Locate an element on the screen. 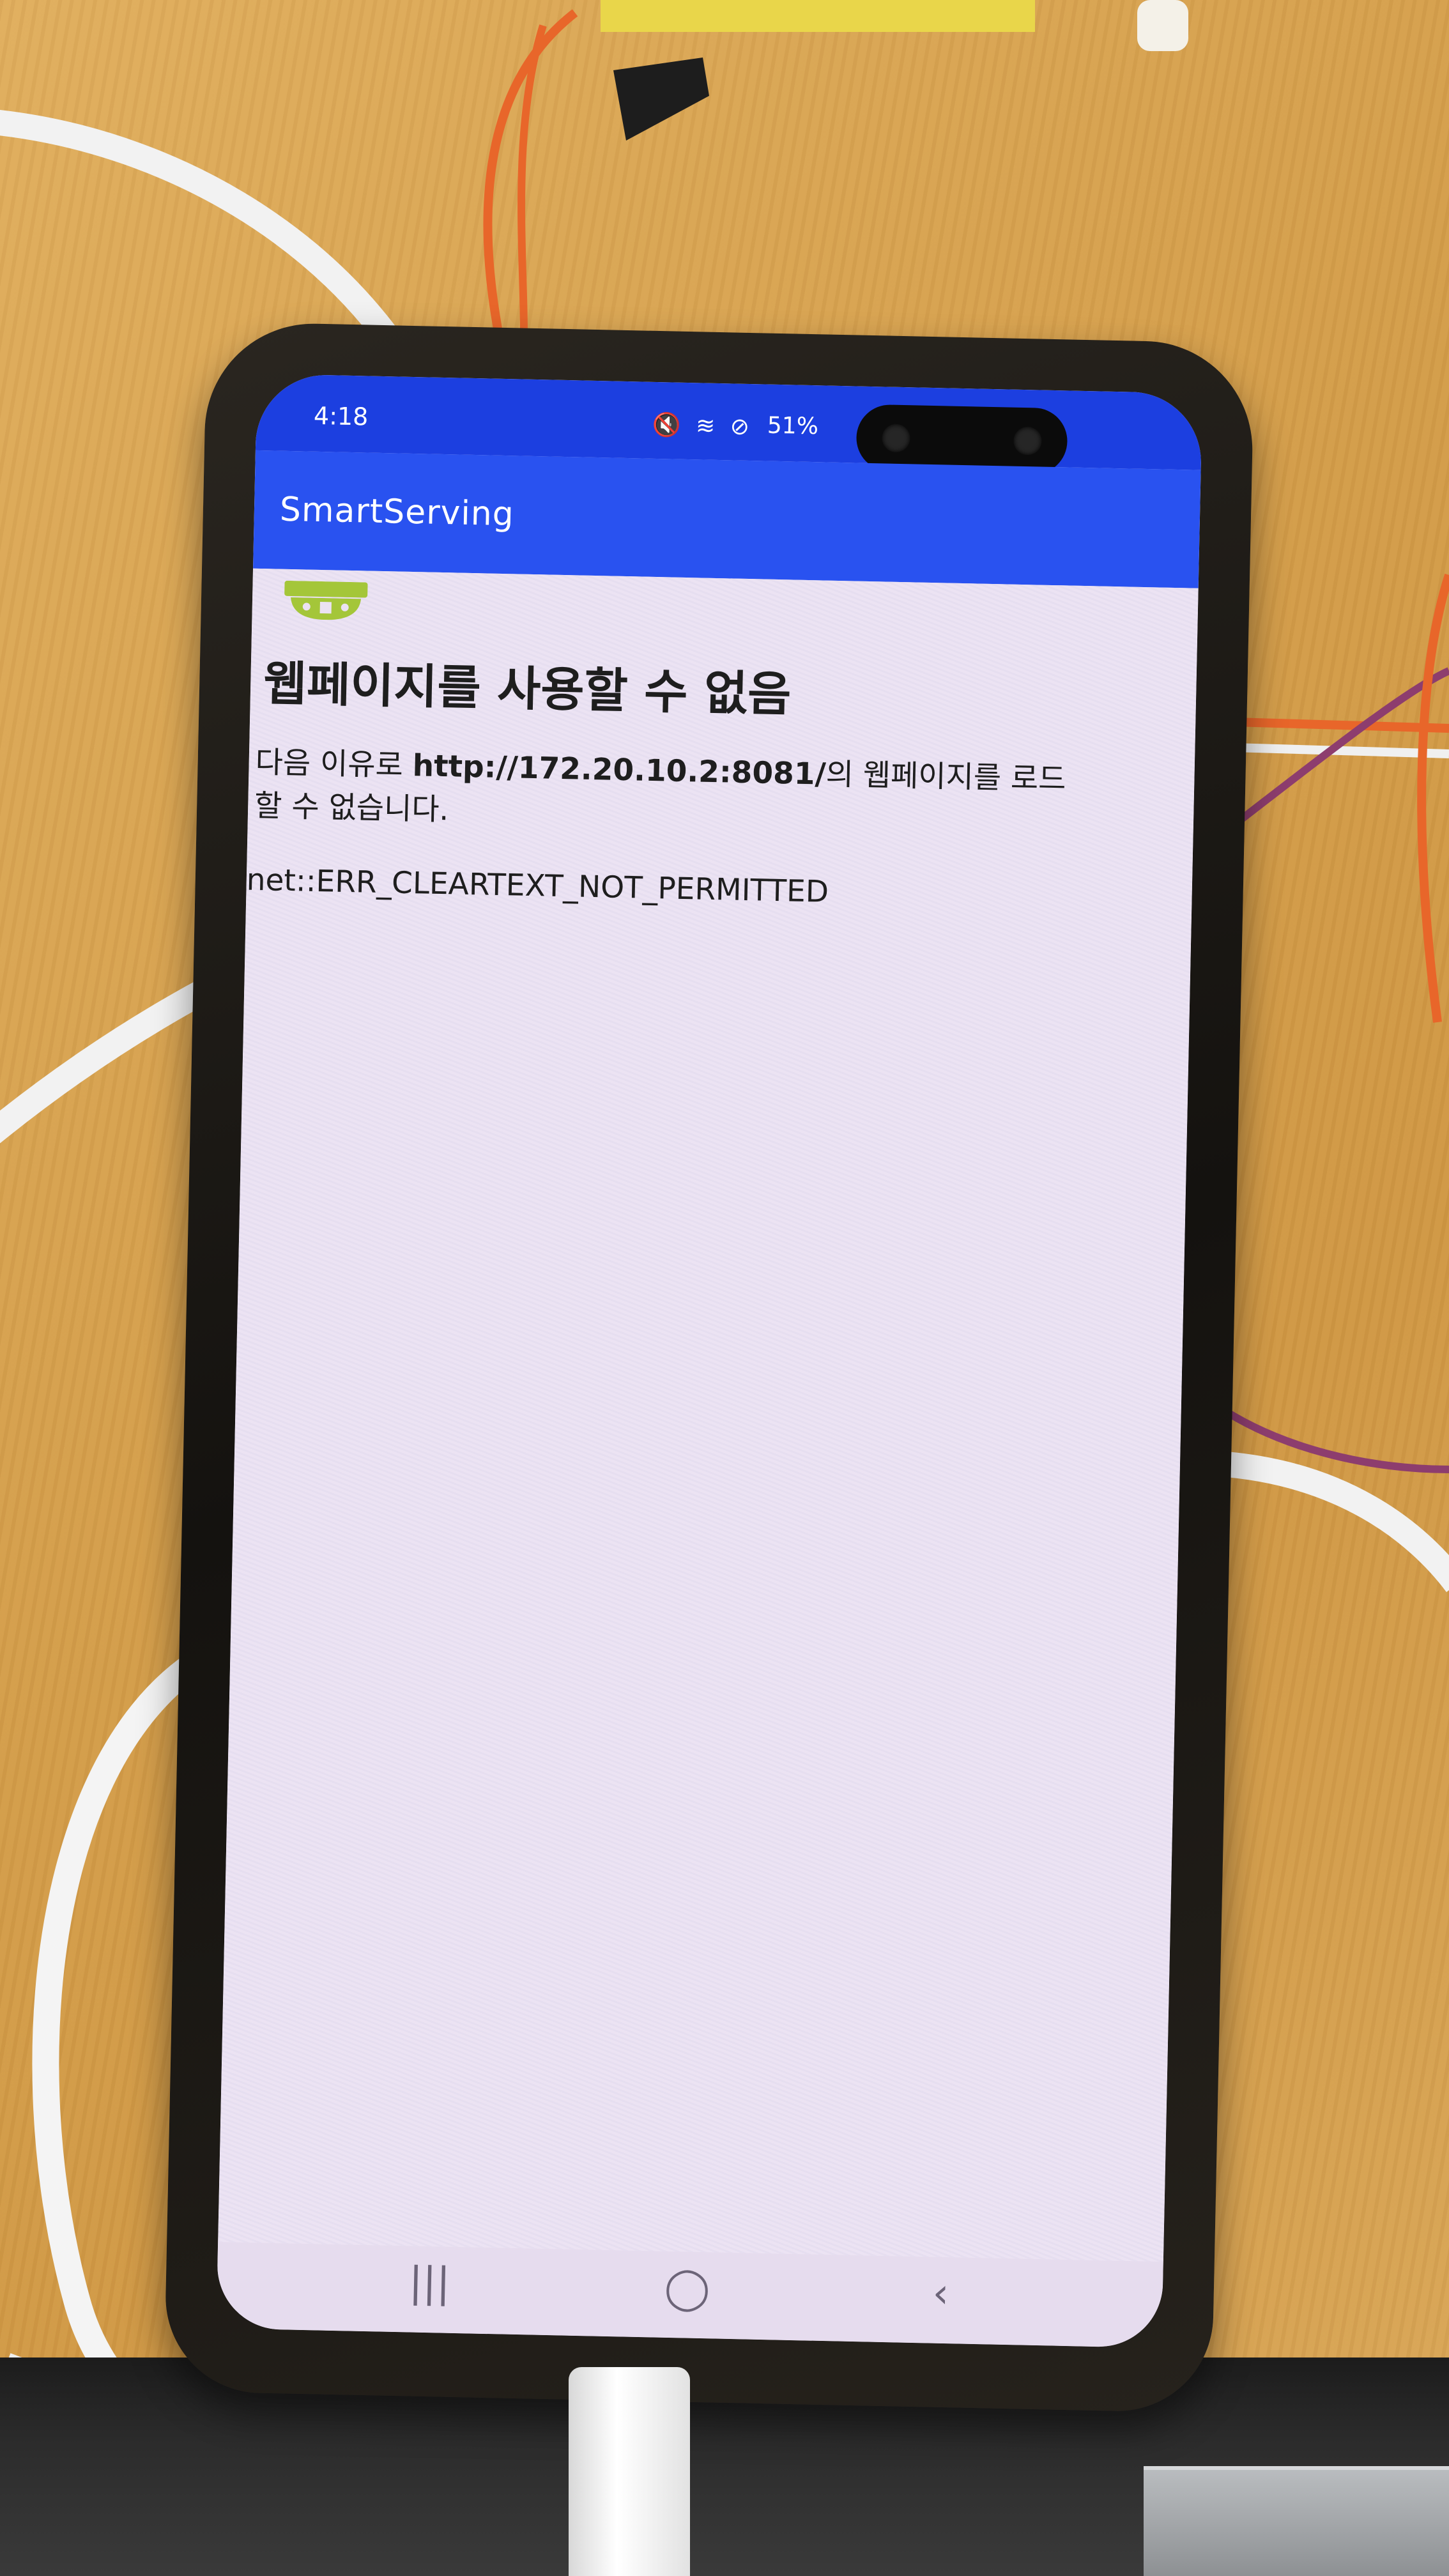 The image size is (1449, 2576). back-button: ‹ is located at coordinates (940, 2294).